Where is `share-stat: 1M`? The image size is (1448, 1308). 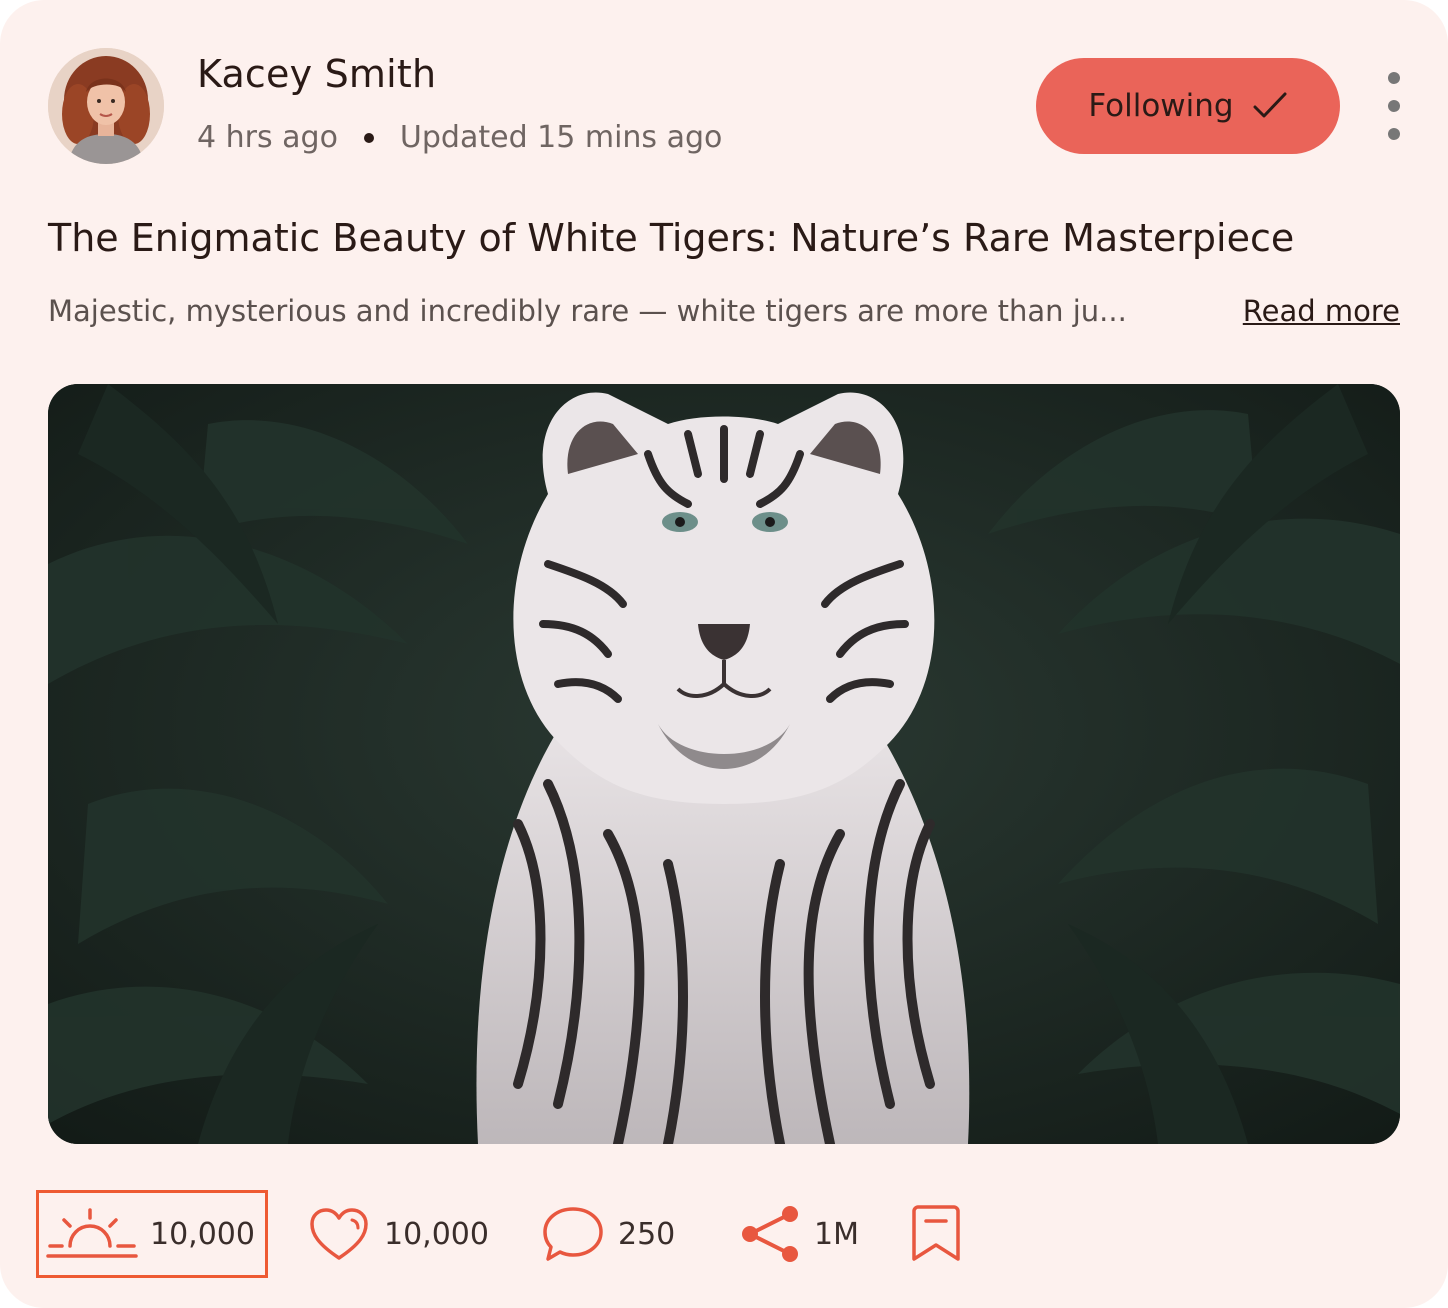
share-stat: 1M is located at coordinates (798, 1234).